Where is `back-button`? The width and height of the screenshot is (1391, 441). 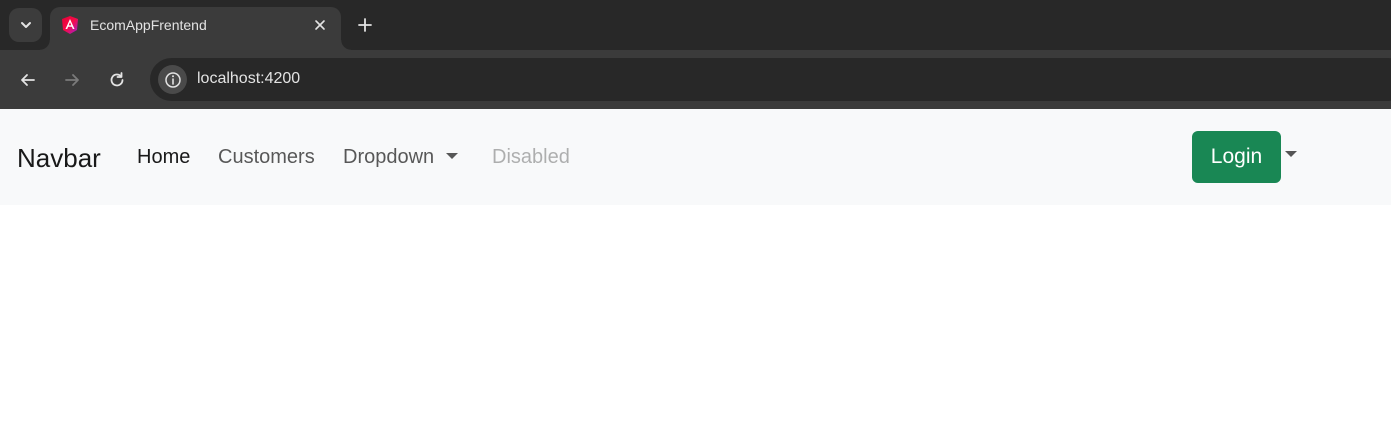 back-button is located at coordinates (28, 80).